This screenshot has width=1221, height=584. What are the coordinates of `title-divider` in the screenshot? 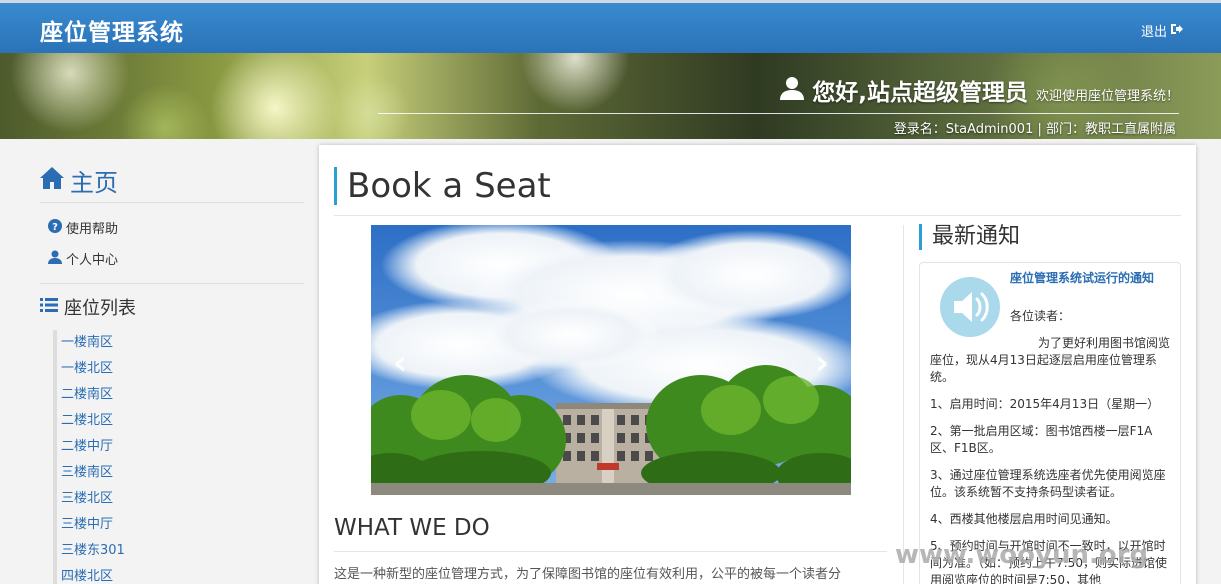 It's located at (757, 215).